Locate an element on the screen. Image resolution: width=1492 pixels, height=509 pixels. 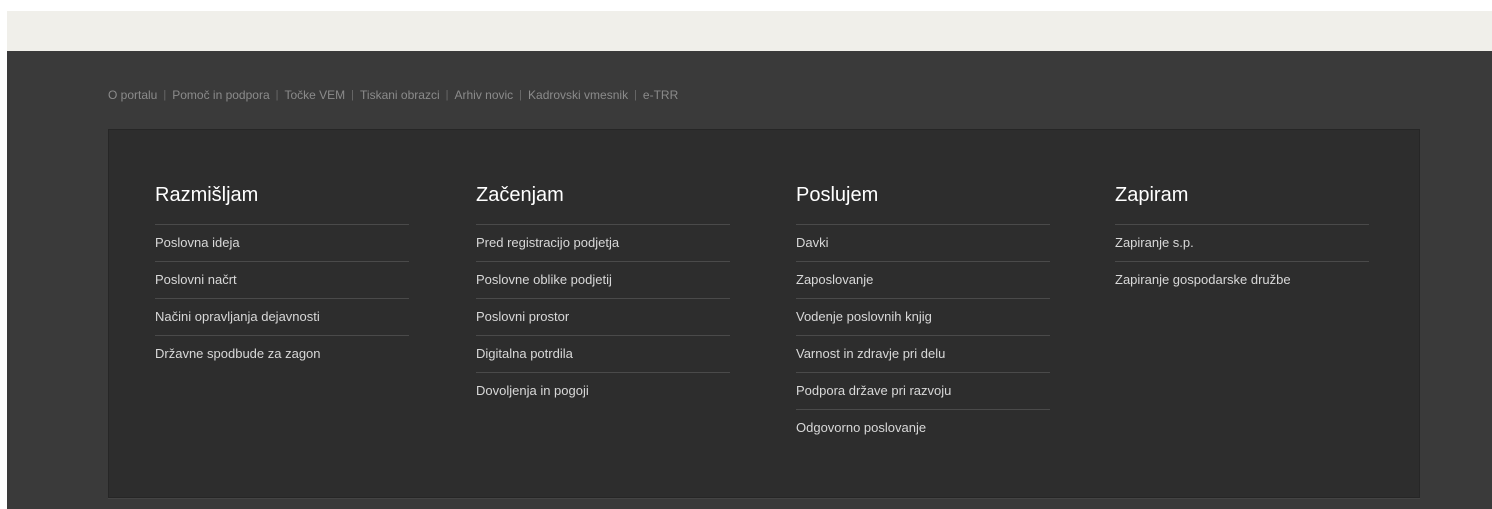
link-o-portalu: O portalu is located at coordinates (132, 95).